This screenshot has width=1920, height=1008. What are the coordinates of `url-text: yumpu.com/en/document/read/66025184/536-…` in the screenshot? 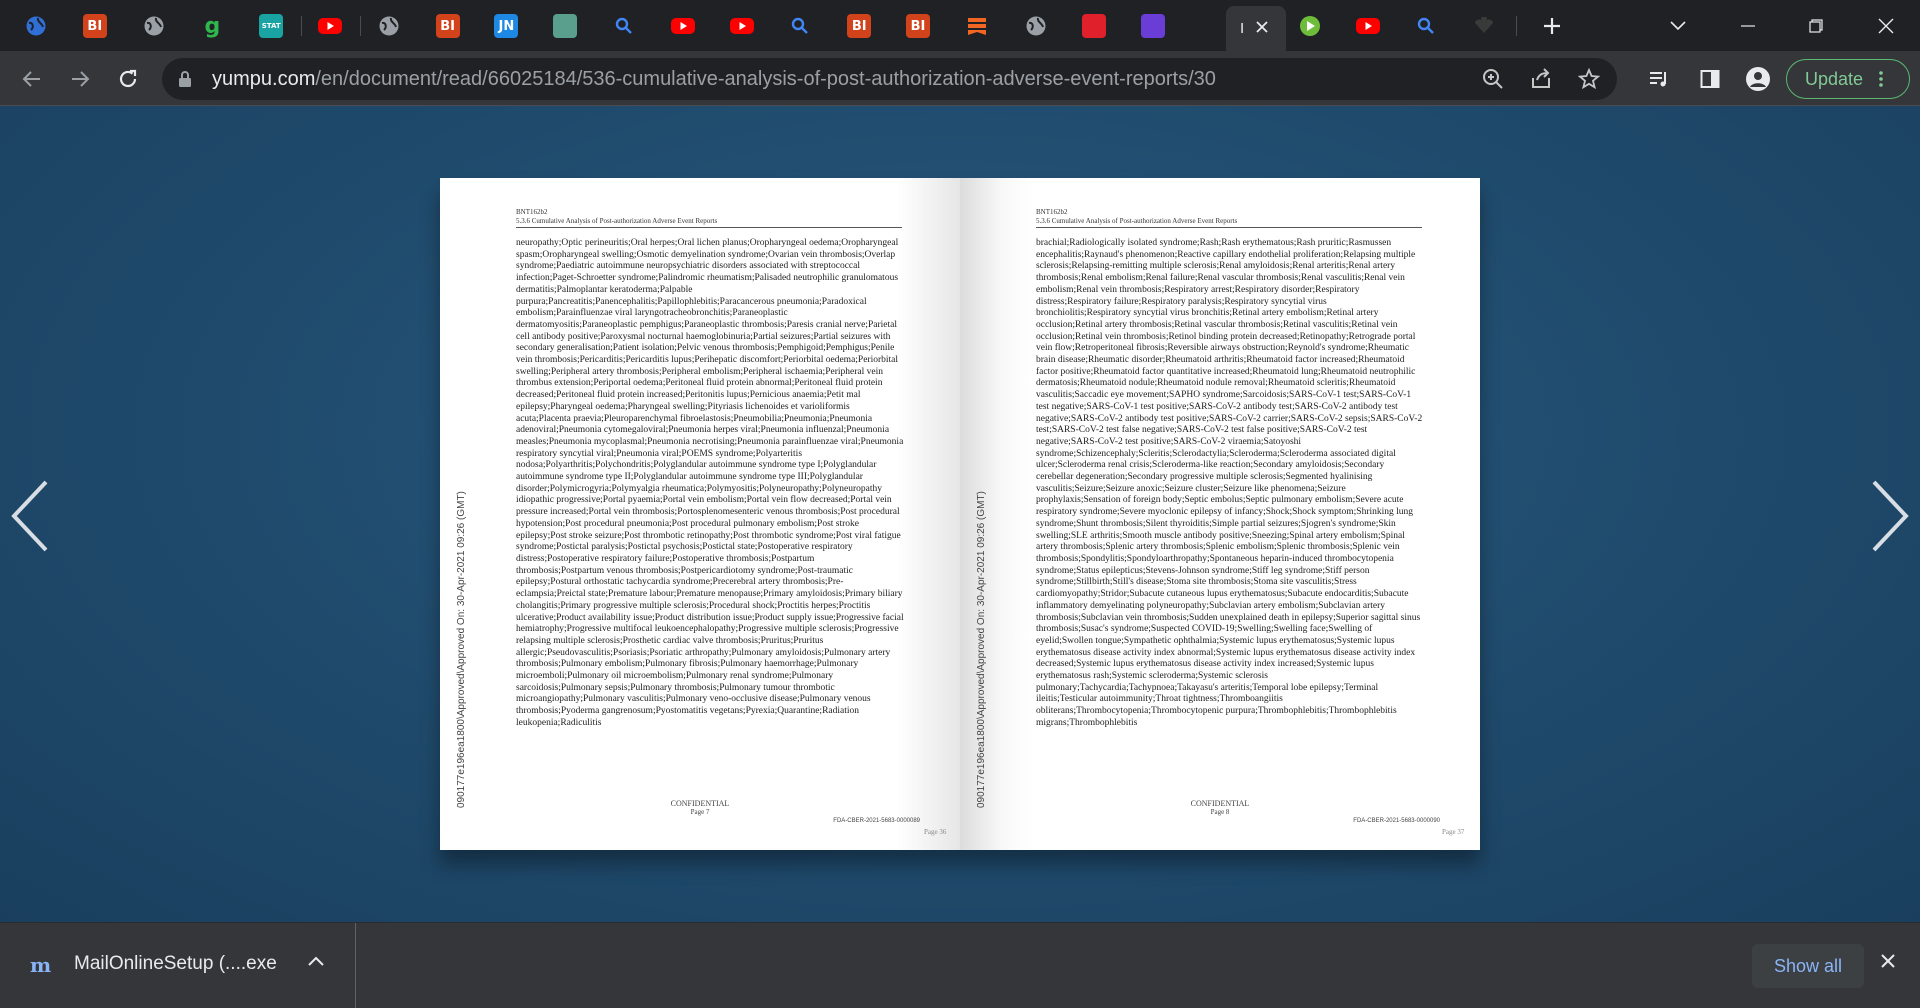 It's located at (714, 79).